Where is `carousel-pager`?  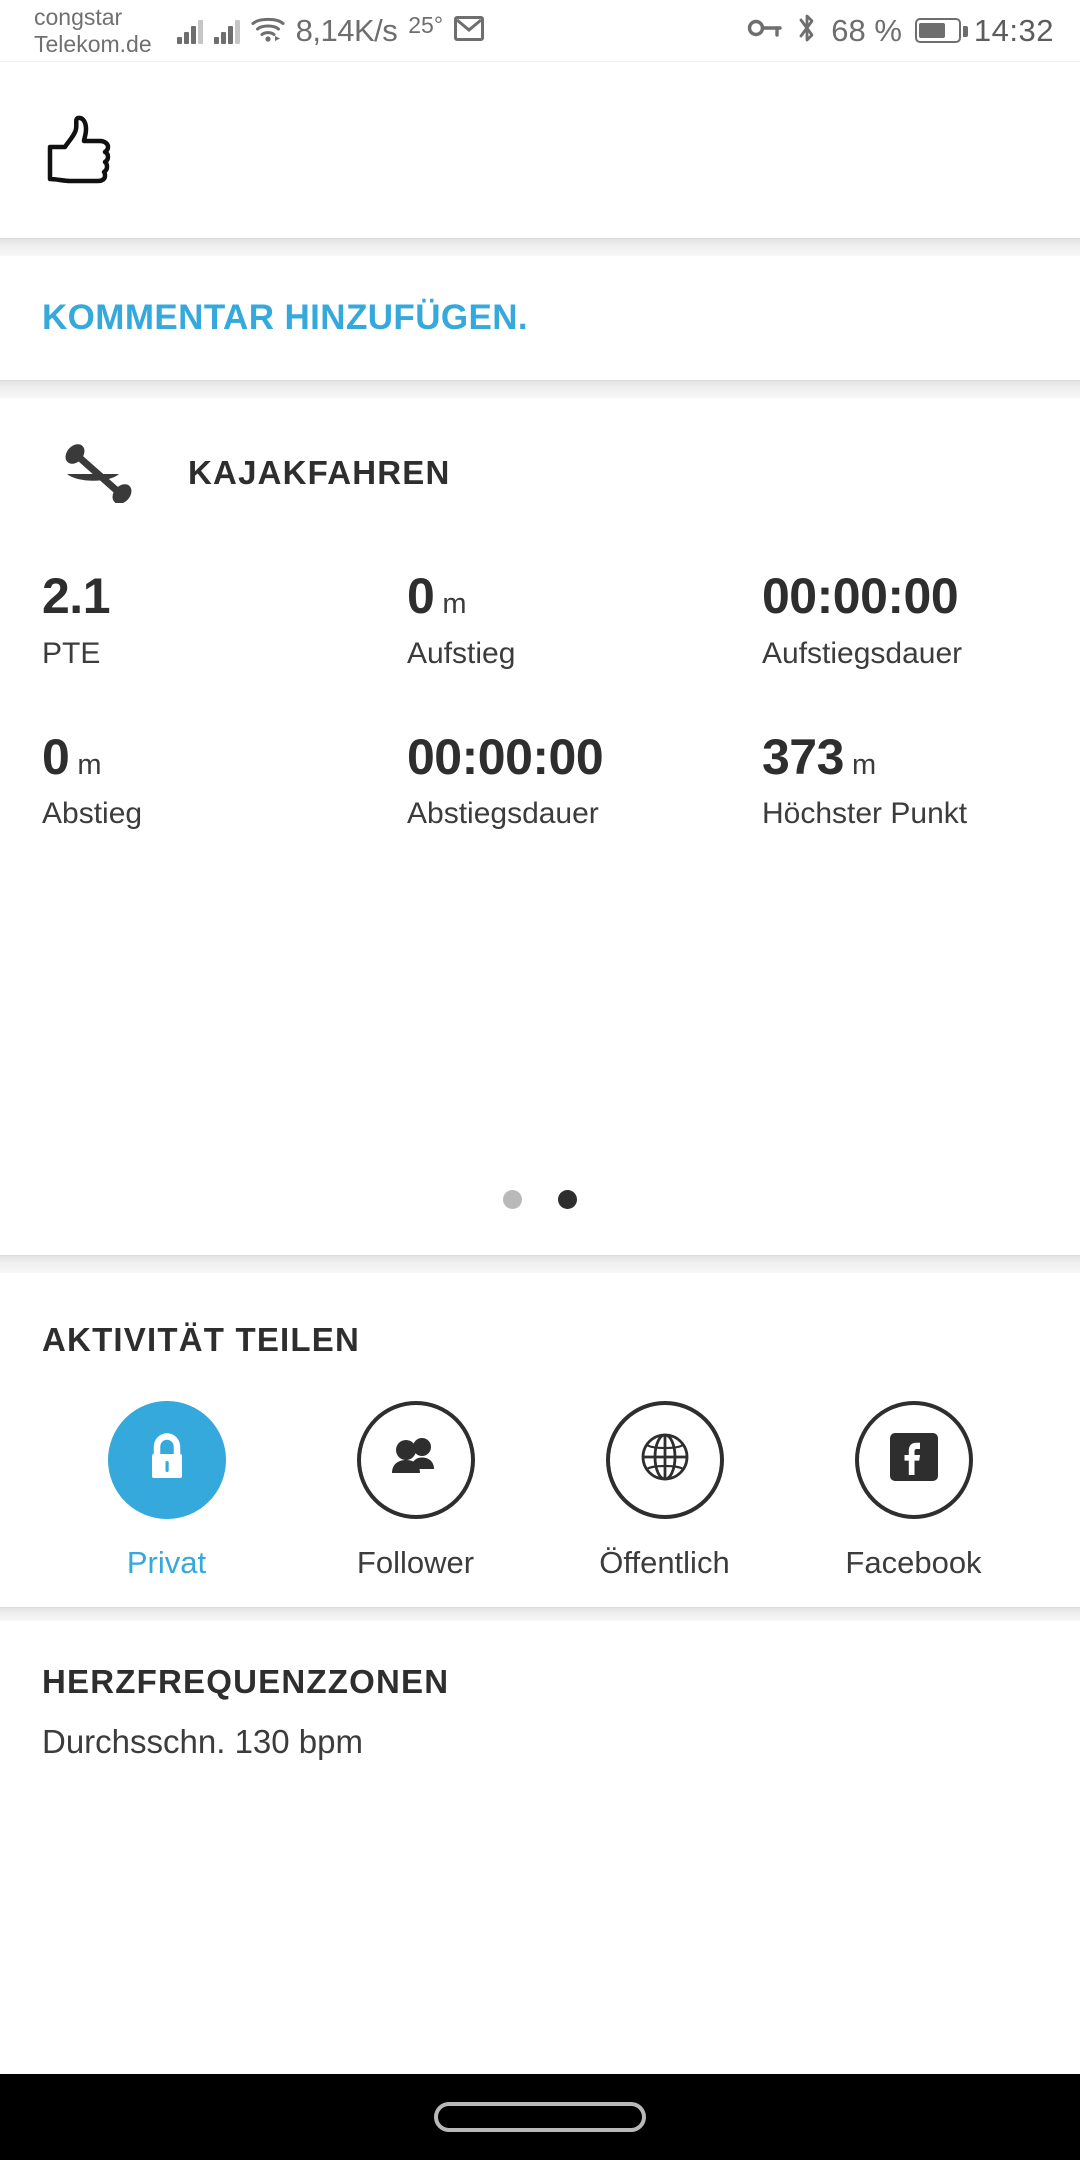
carousel-pager is located at coordinates (540, 1200).